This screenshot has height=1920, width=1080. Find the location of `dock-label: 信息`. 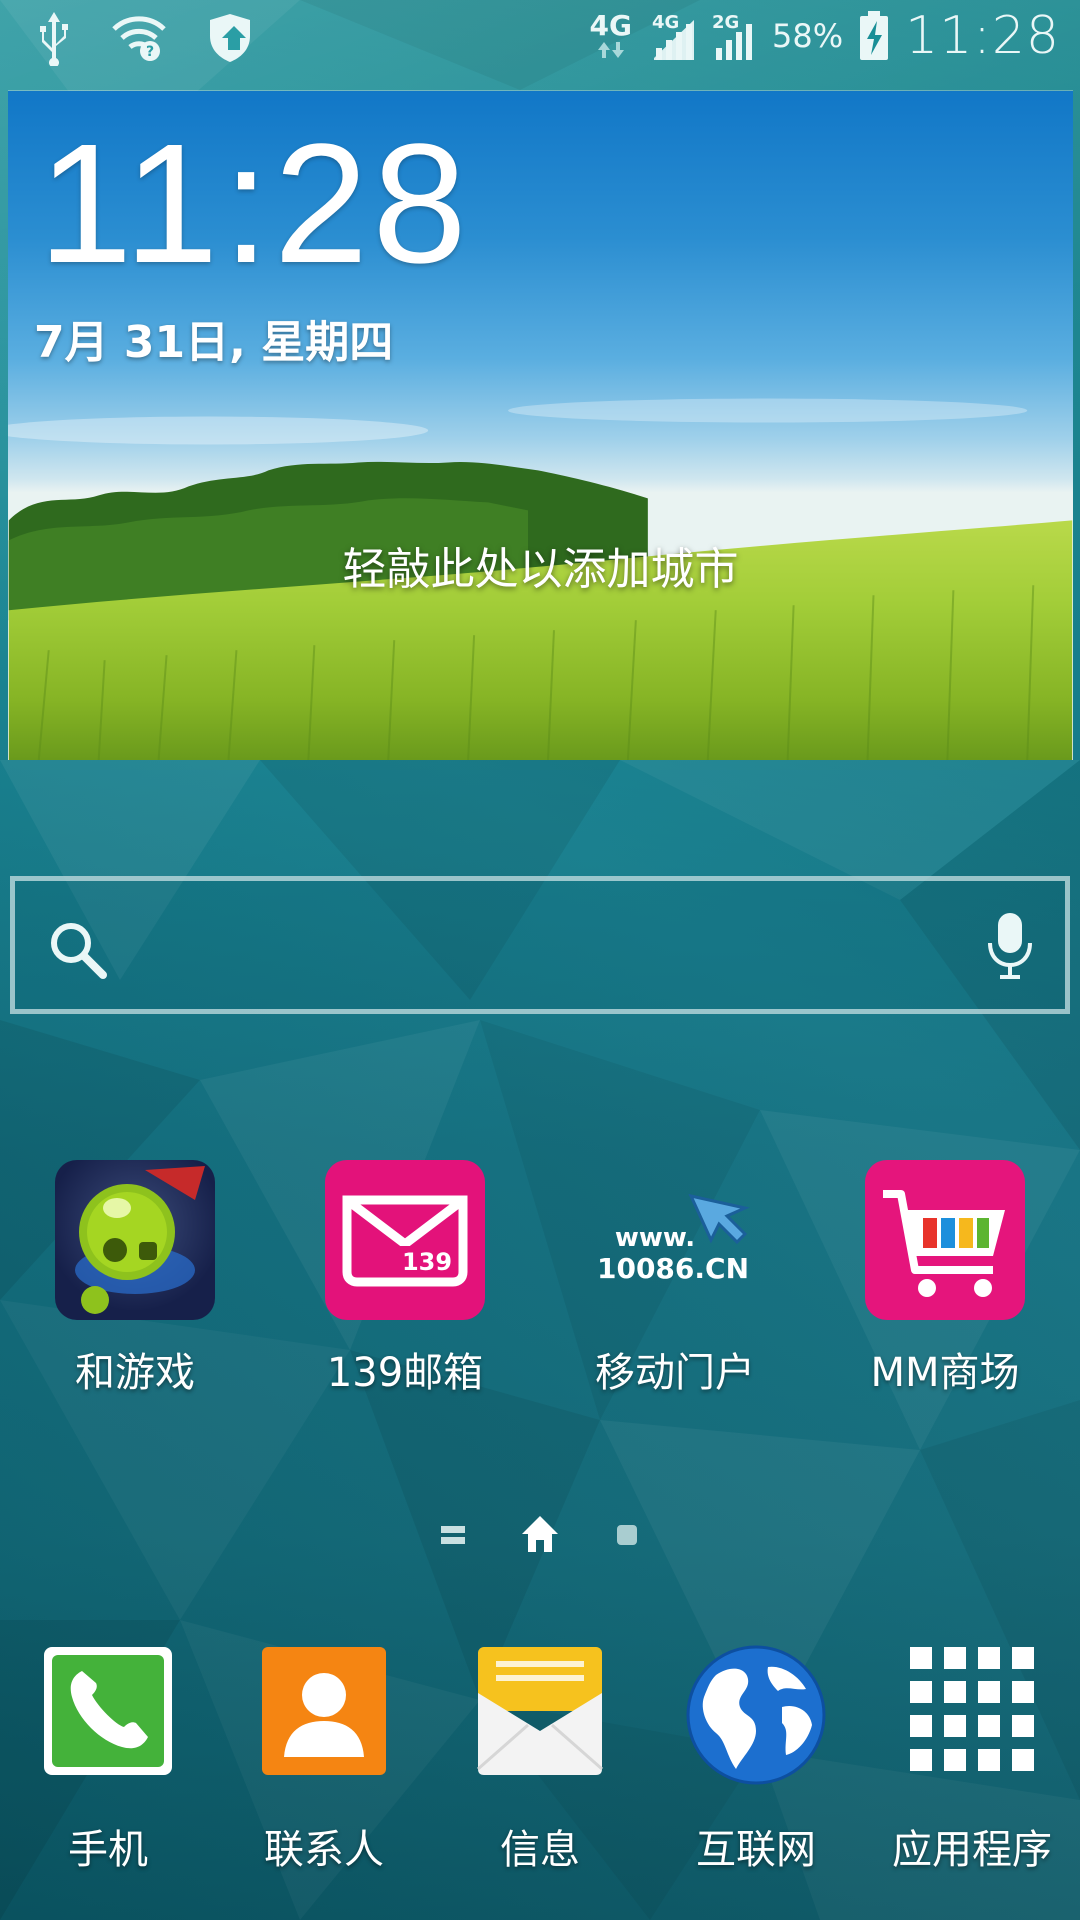

dock-label: 信息 is located at coordinates (540, 1850).